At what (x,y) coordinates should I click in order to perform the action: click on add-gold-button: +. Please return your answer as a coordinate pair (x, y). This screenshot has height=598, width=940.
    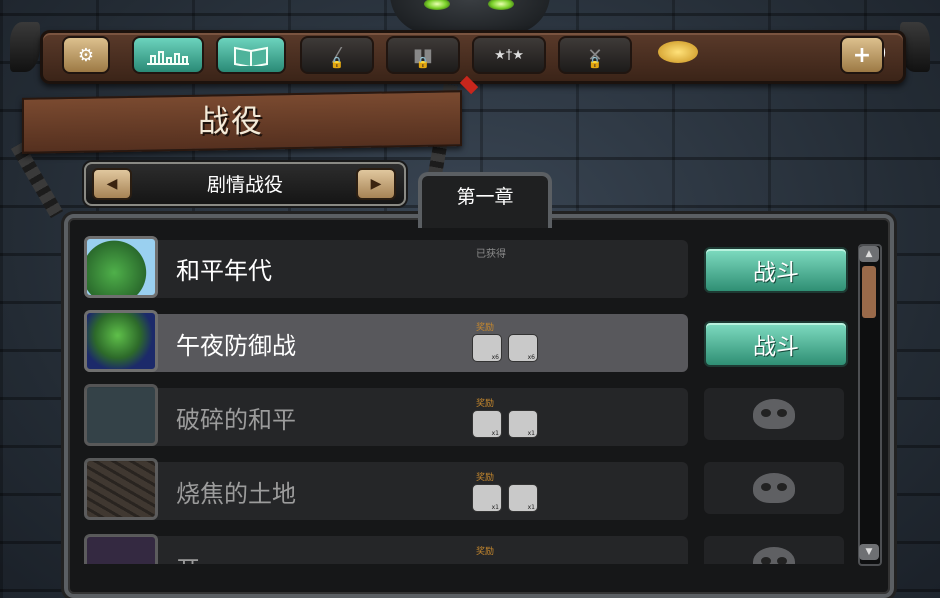
    Looking at the image, I should click on (862, 55).